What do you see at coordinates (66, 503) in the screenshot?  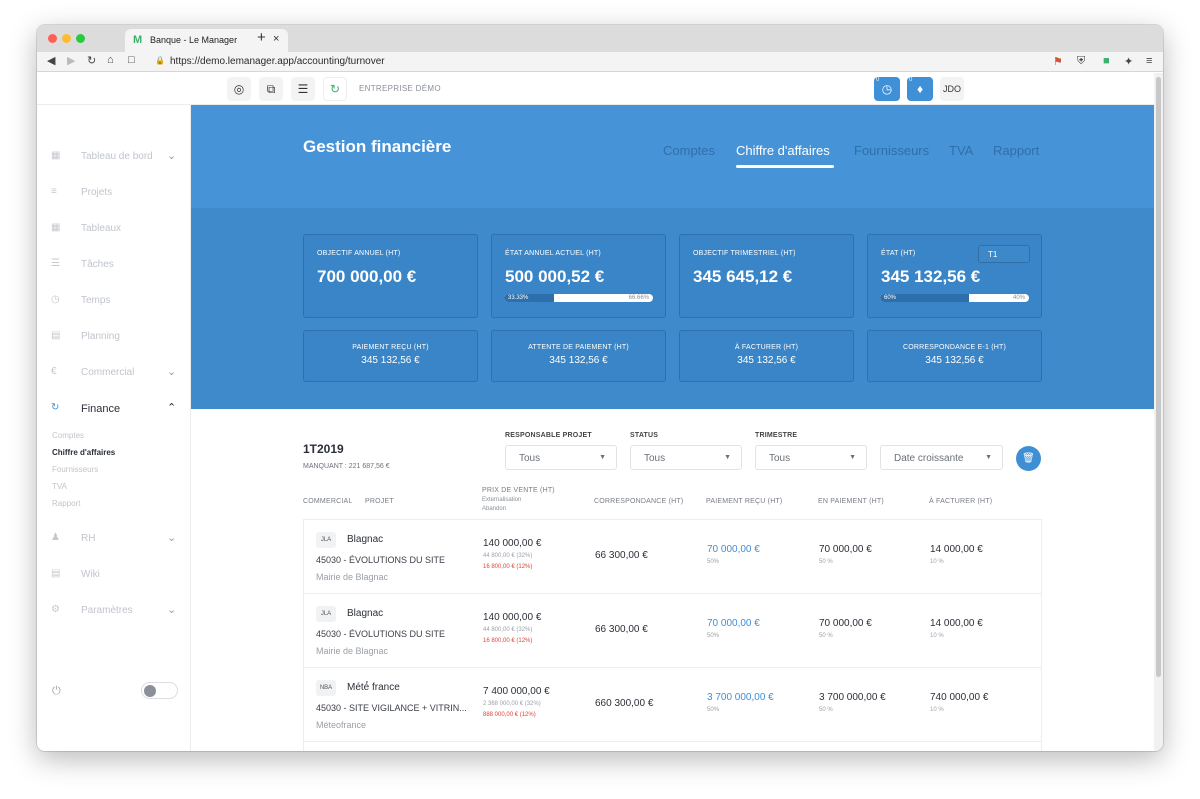 I see `sidebar-sub-rapport: Rapport` at bounding box center [66, 503].